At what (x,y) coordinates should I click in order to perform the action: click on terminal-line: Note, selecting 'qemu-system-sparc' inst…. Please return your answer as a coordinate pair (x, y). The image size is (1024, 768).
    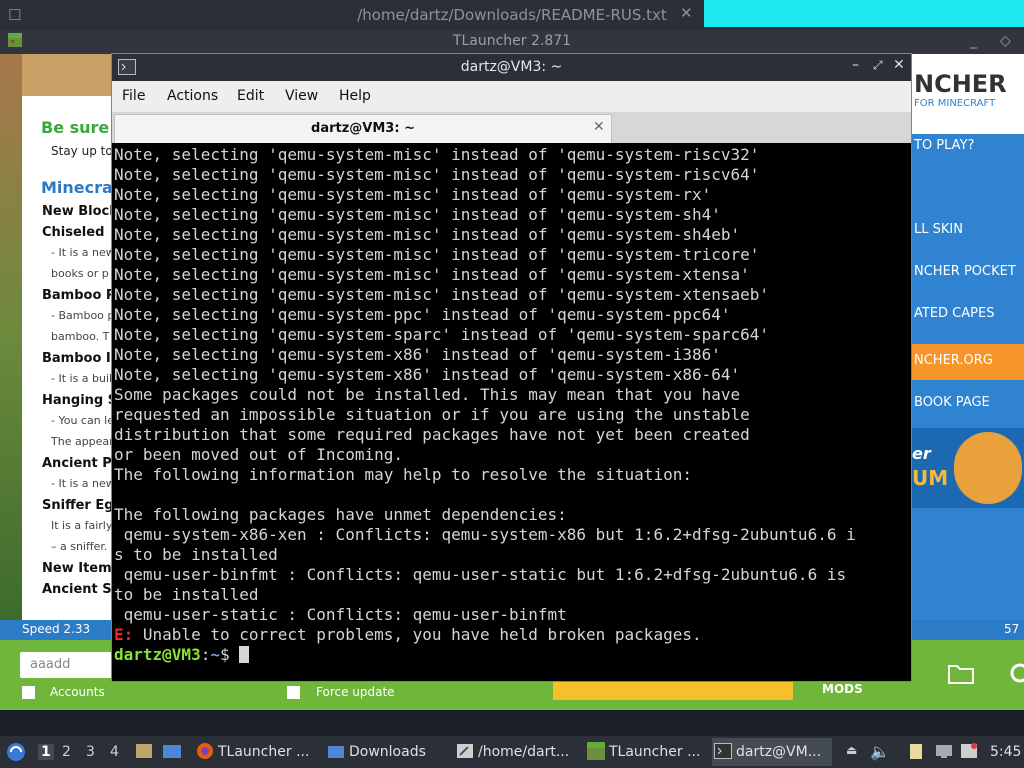
    Looking at the image, I should click on (442, 334).